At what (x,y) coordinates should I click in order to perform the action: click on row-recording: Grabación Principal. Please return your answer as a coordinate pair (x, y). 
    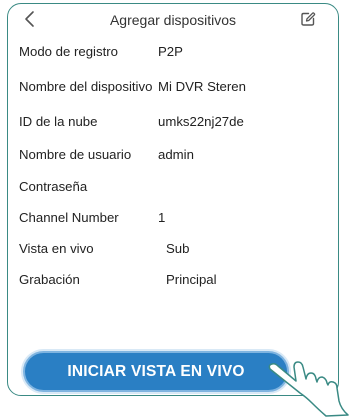
    Looking at the image, I should click on (175, 282).